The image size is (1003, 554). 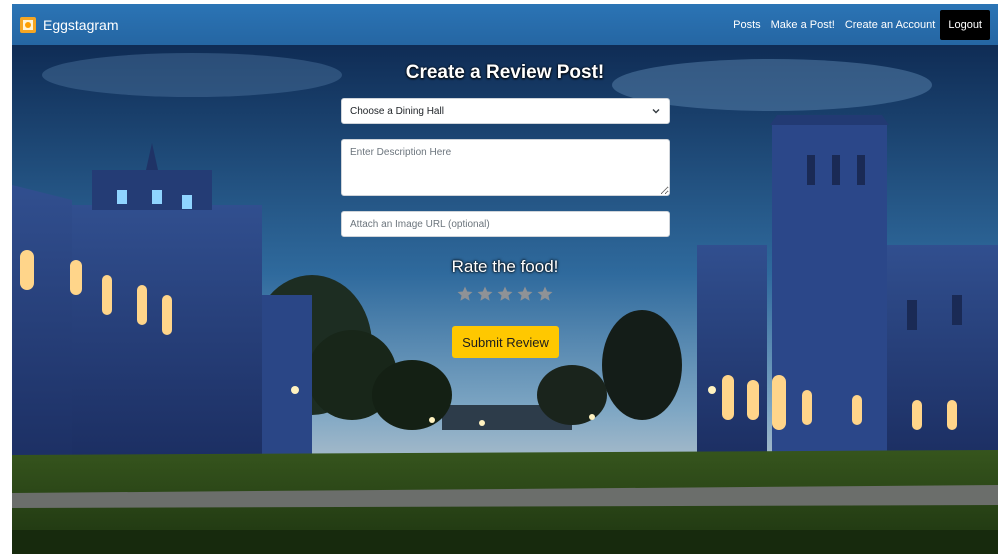 What do you see at coordinates (965, 24) in the screenshot?
I see `logout-button: Logout` at bounding box center [965, 24].